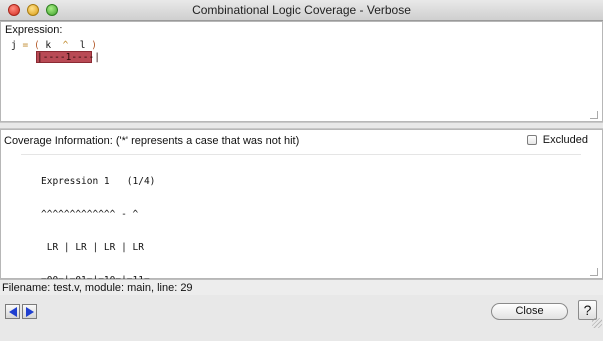 The height and width of the screenshot is (341, 603). What do you see at coordinates (98, 181) in the screenshot?
I see `coverage-line: Expression 1 (1/4)` at bounding box center [98, 181].